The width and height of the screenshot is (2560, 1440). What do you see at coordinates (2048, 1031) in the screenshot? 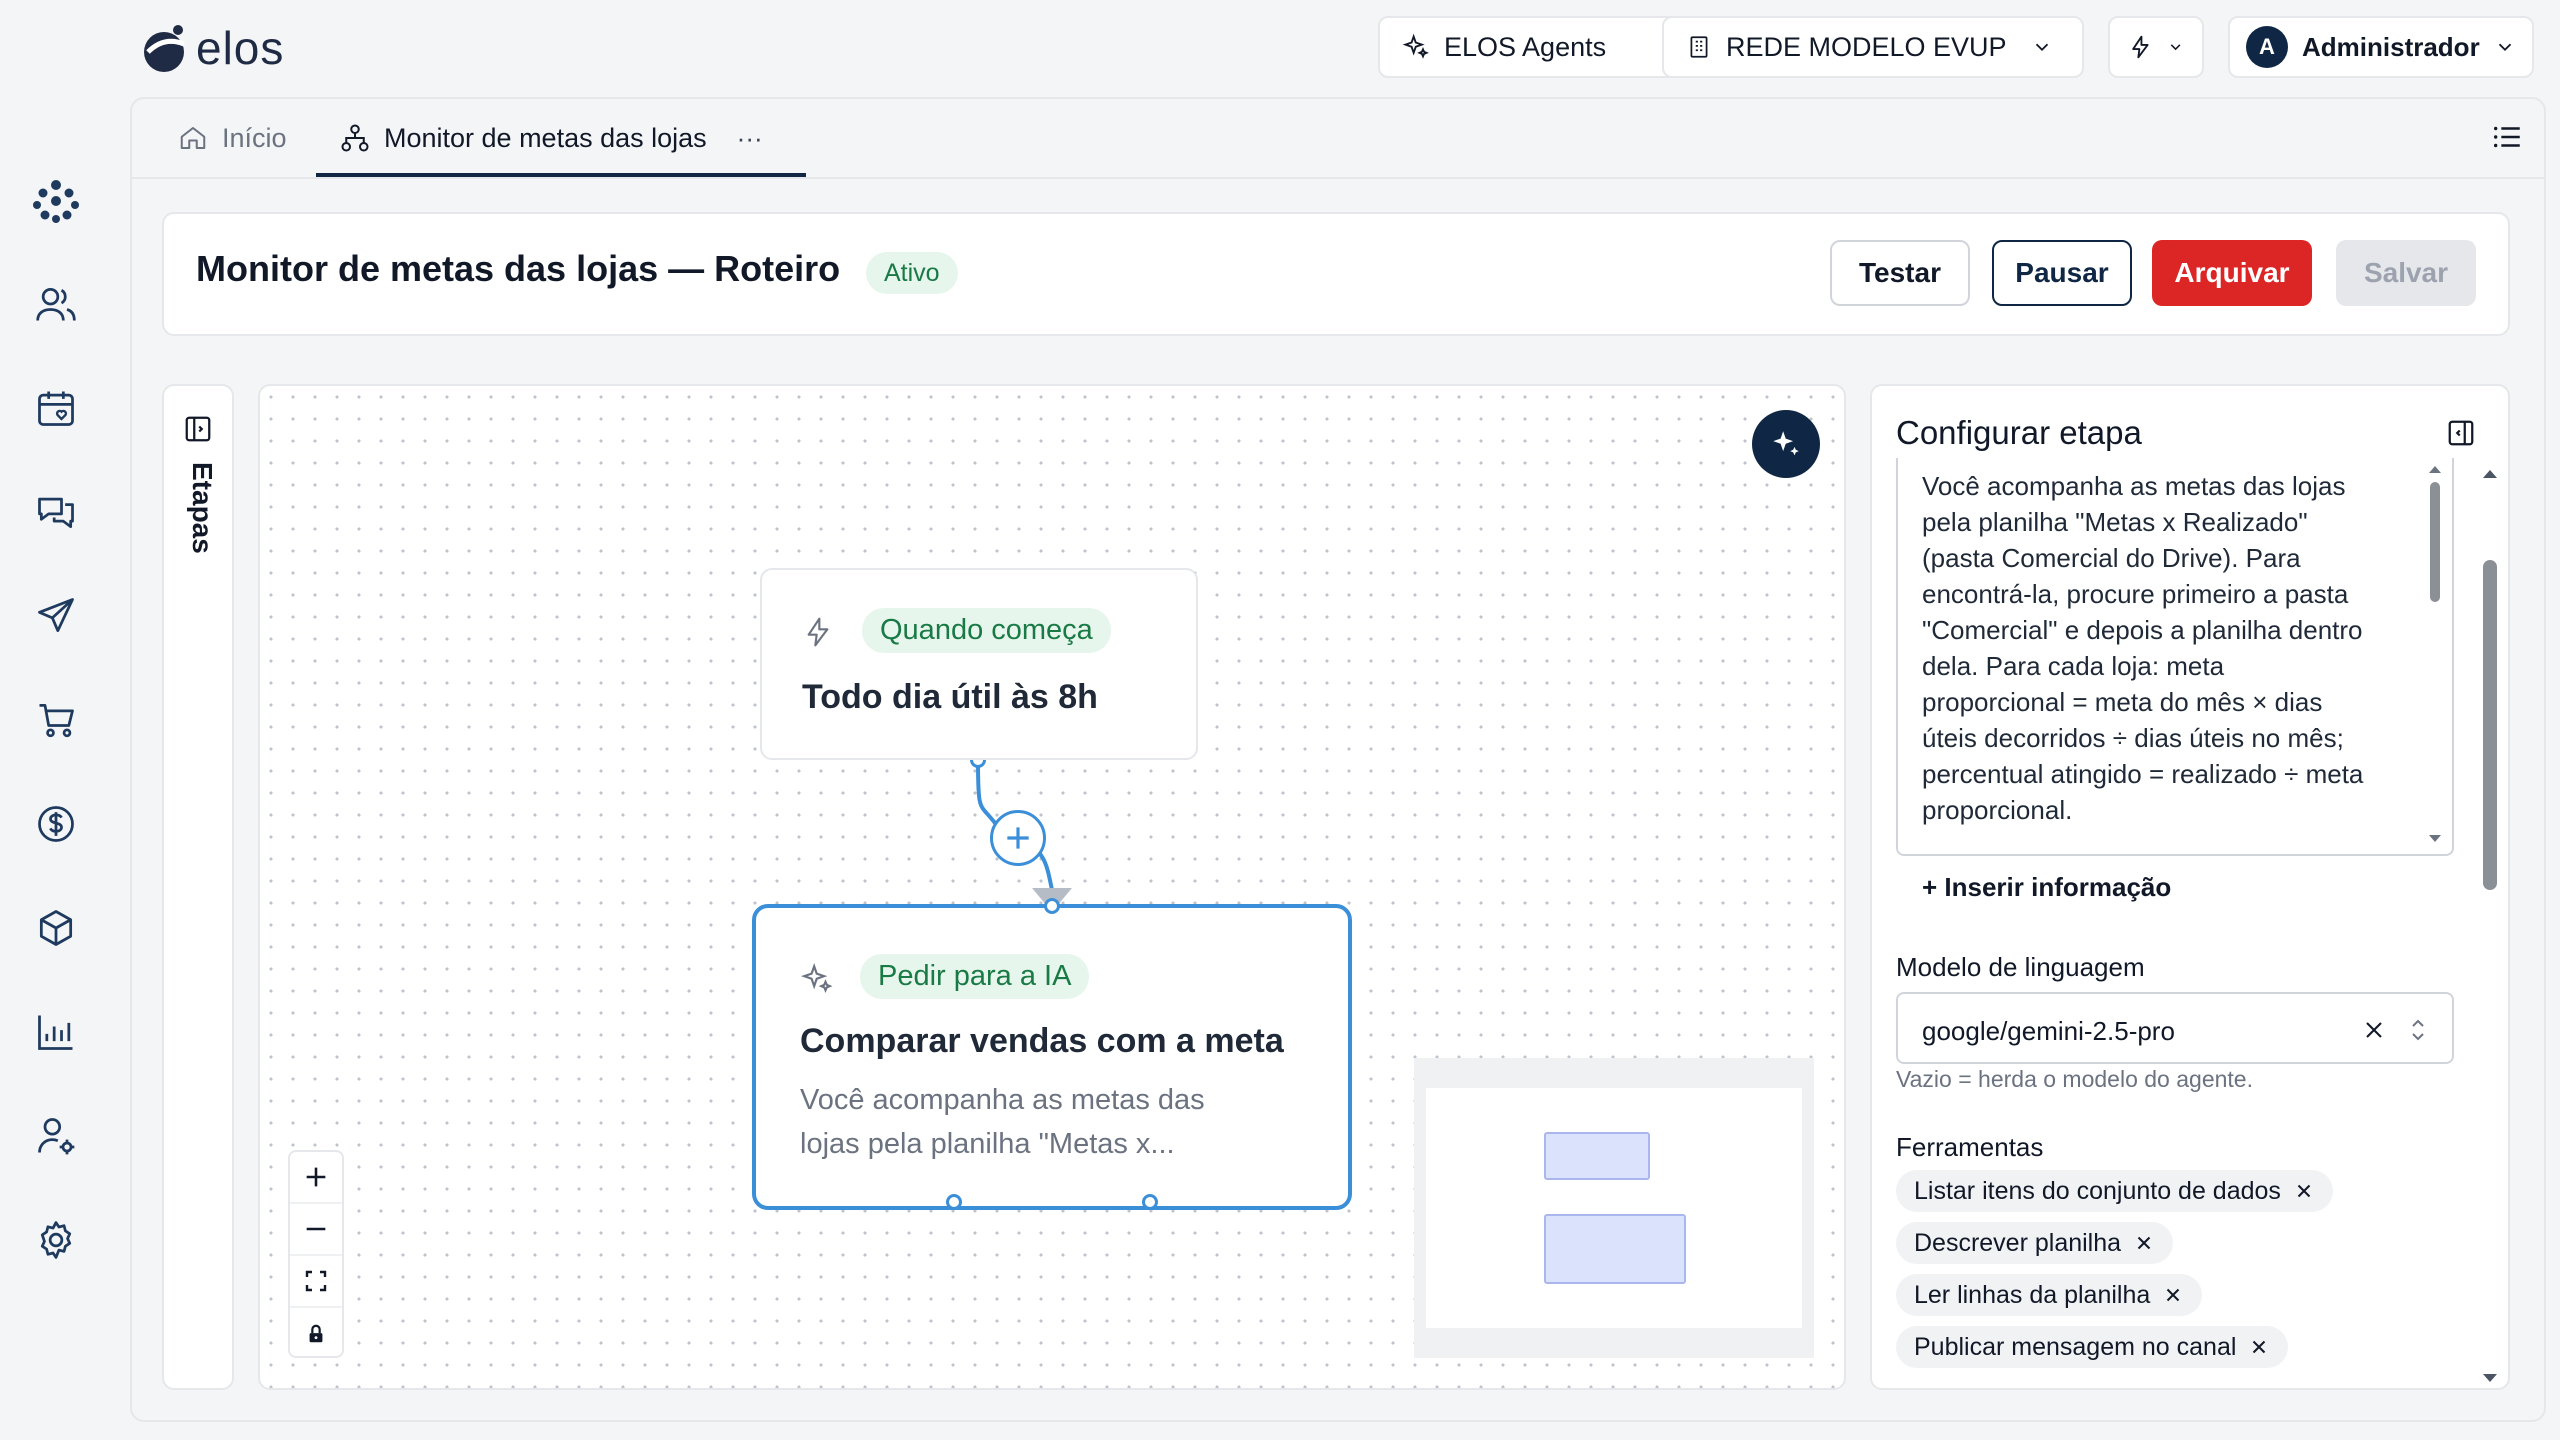
I see `model-value: google/gemini-2.5-pro` at bounding box center [2048, 1031].